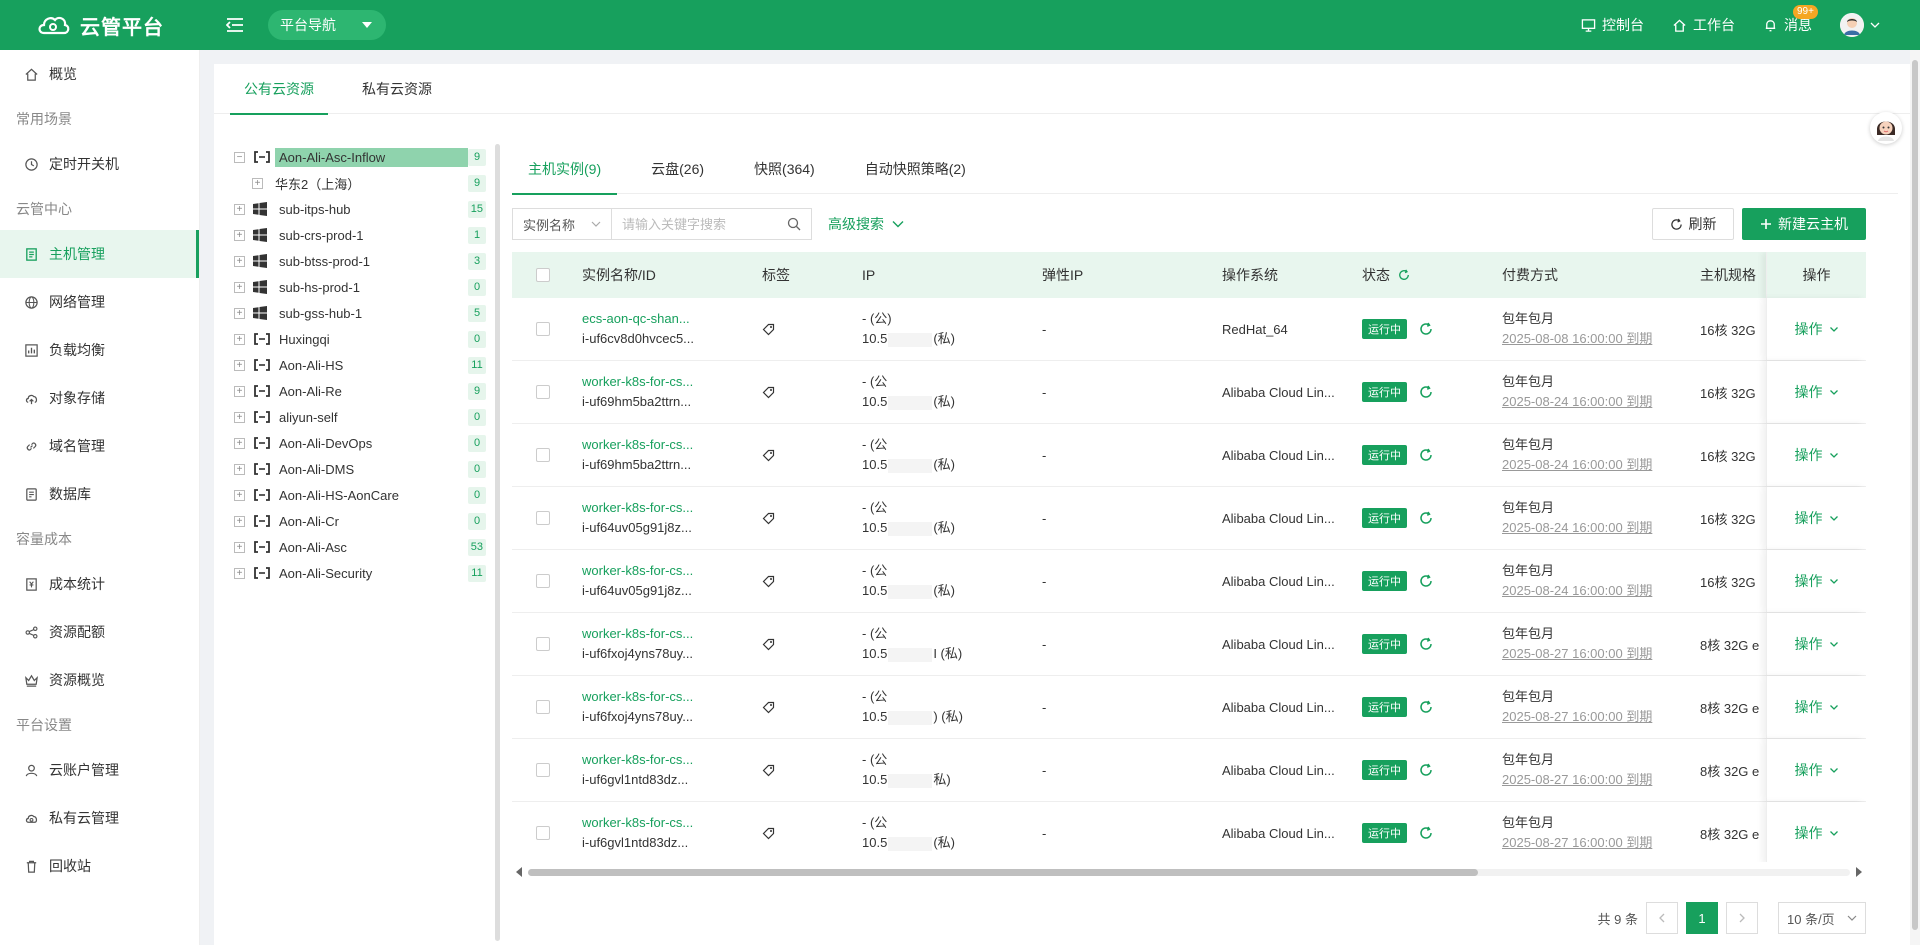  What do you see at coordinates (99, 770) in the screenshot?
I see `sidebar-item-account: 云账户管理` at bounding box center [99, 770].